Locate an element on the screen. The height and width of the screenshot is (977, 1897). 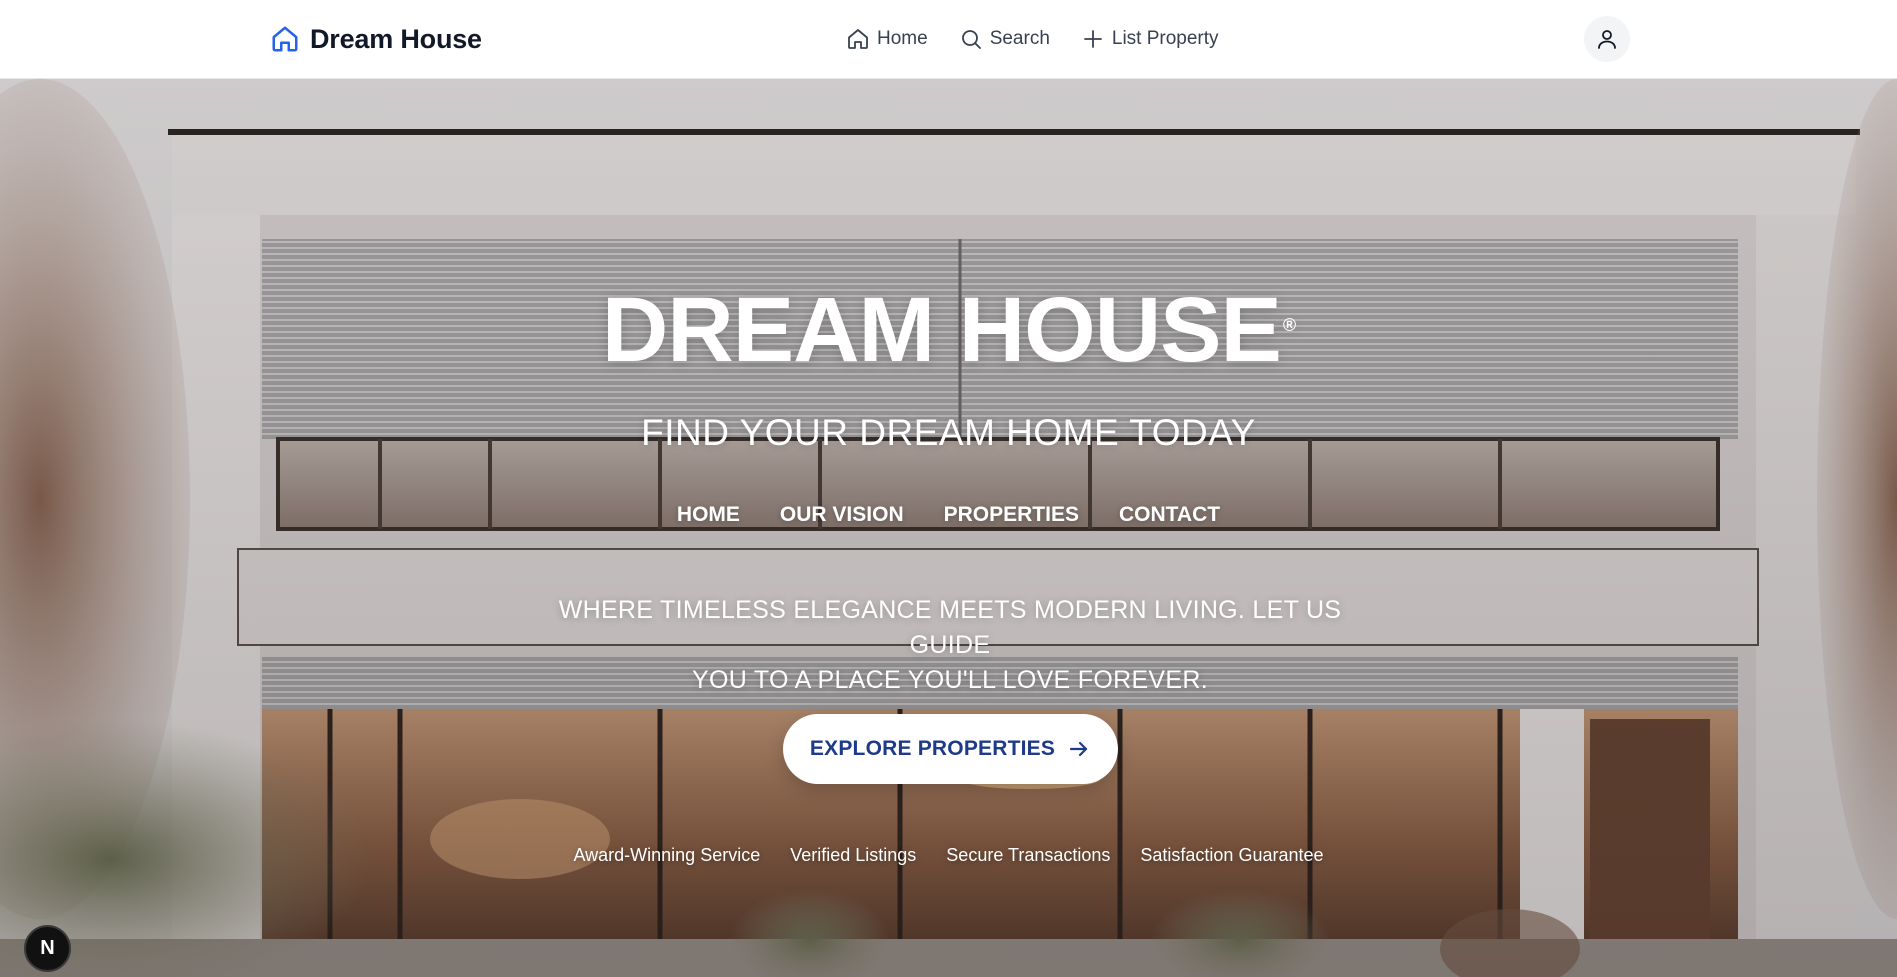
dev-tools-badge: N is located at coordinates (47, 948).